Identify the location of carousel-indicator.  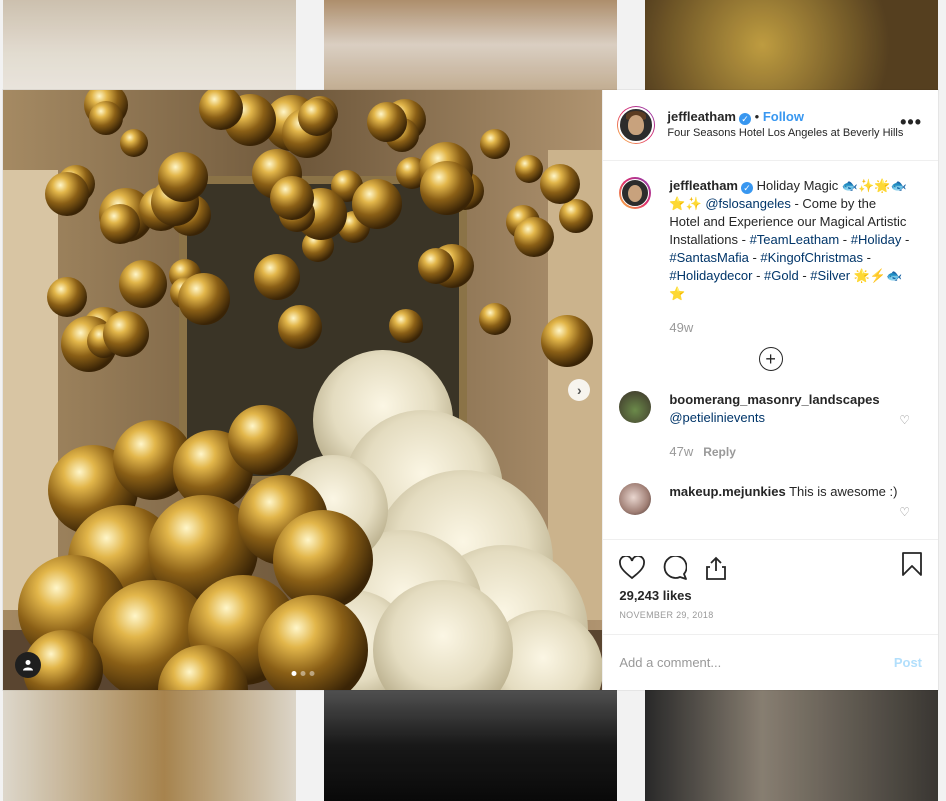
(303, 673).